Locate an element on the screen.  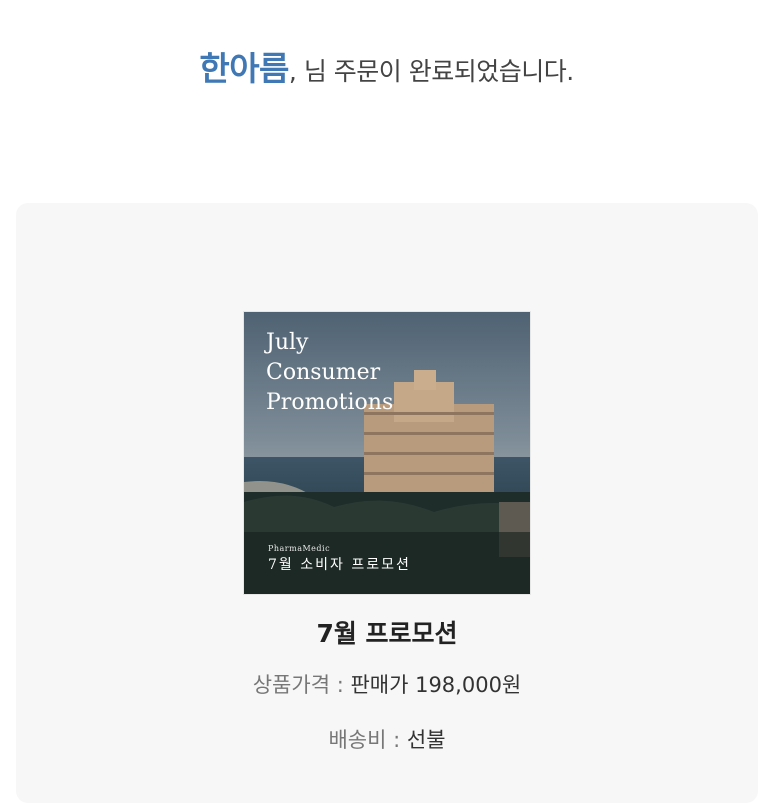
order-complete-heading: 한아름, 님 주문이 완료되었습니다. is located at coordinates (386, 66).